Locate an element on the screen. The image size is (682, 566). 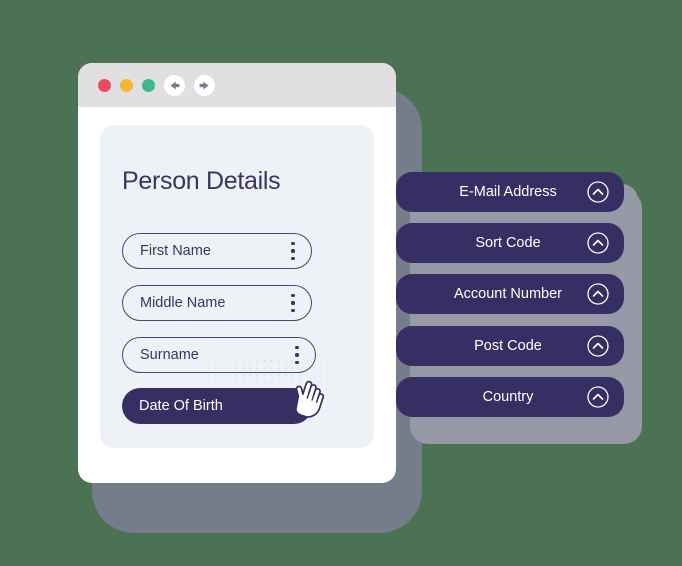
panel-label: E-Mail Address is located at coordinates (508, 192).